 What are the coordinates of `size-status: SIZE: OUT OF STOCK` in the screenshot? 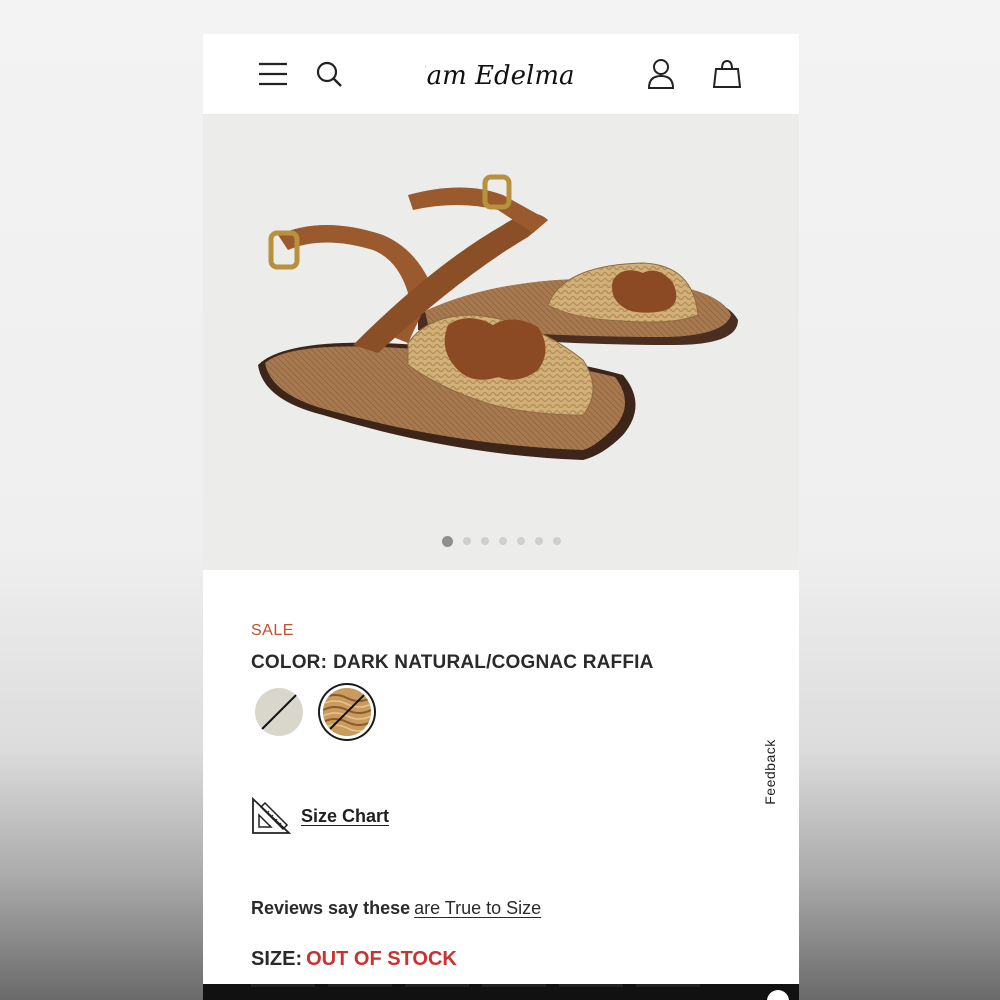 It's located at (354, 959).